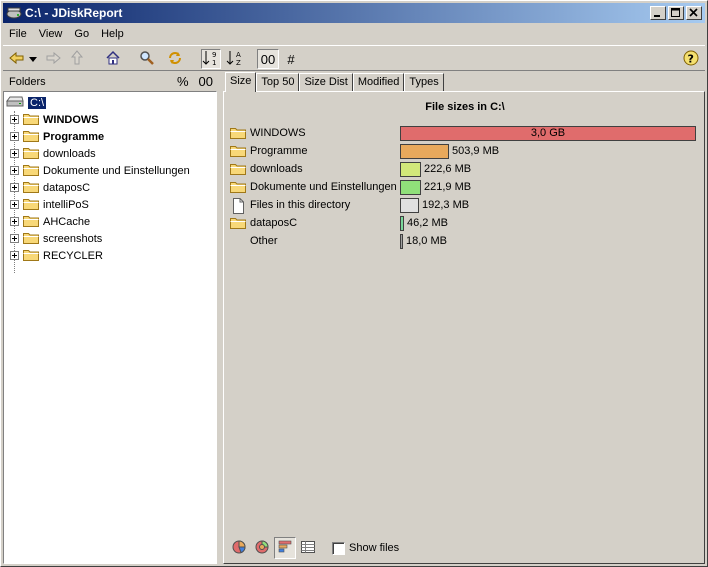  I want to click on bar-chart-view-button, so click(285, 548).